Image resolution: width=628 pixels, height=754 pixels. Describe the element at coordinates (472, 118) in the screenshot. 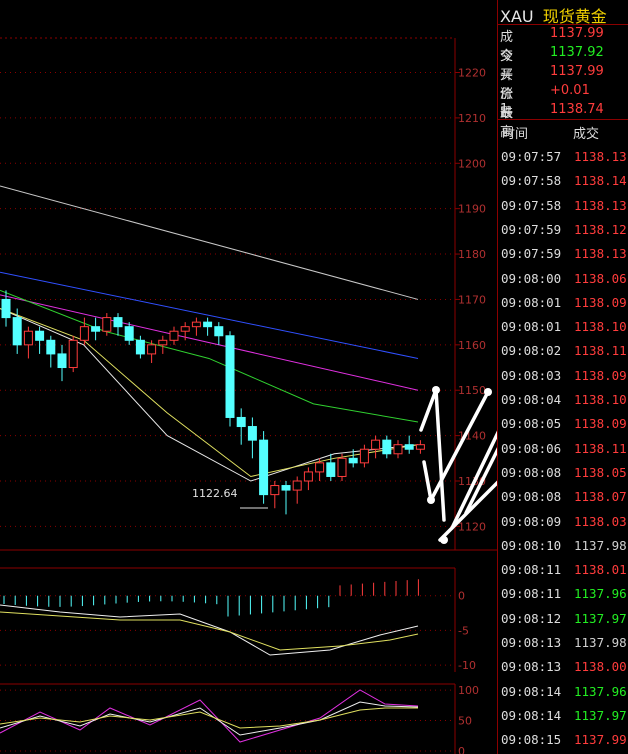

I see `price-tick-label: 1210` at that location.